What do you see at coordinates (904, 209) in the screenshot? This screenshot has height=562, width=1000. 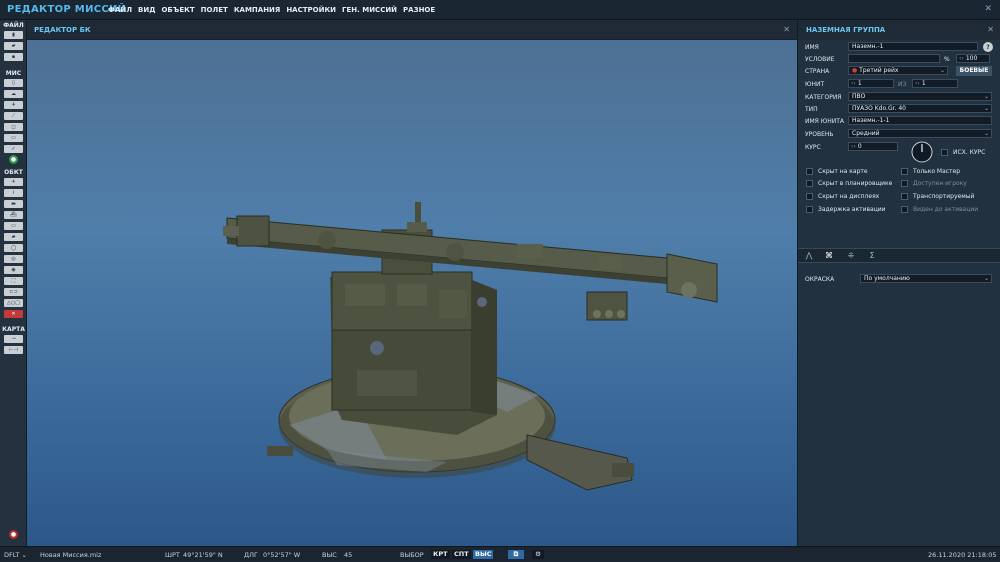 I see `visible-before-activation-checkbox` at bounding box center [904, 209].